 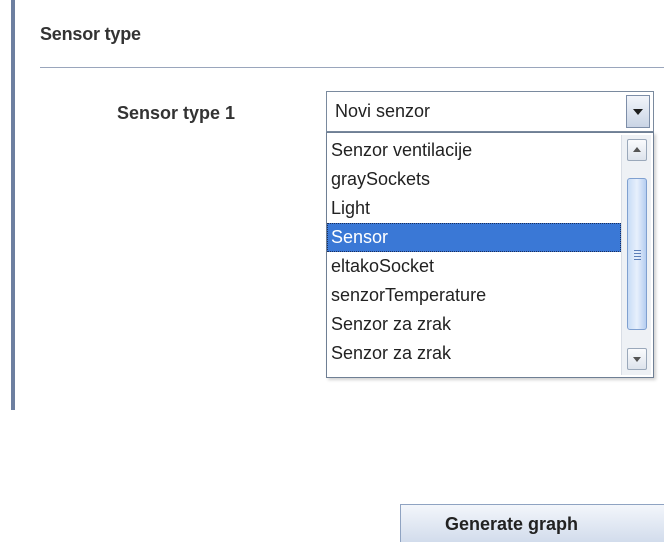 I want to click on option-item: senzorTemperature, so click(x=474, y=295).